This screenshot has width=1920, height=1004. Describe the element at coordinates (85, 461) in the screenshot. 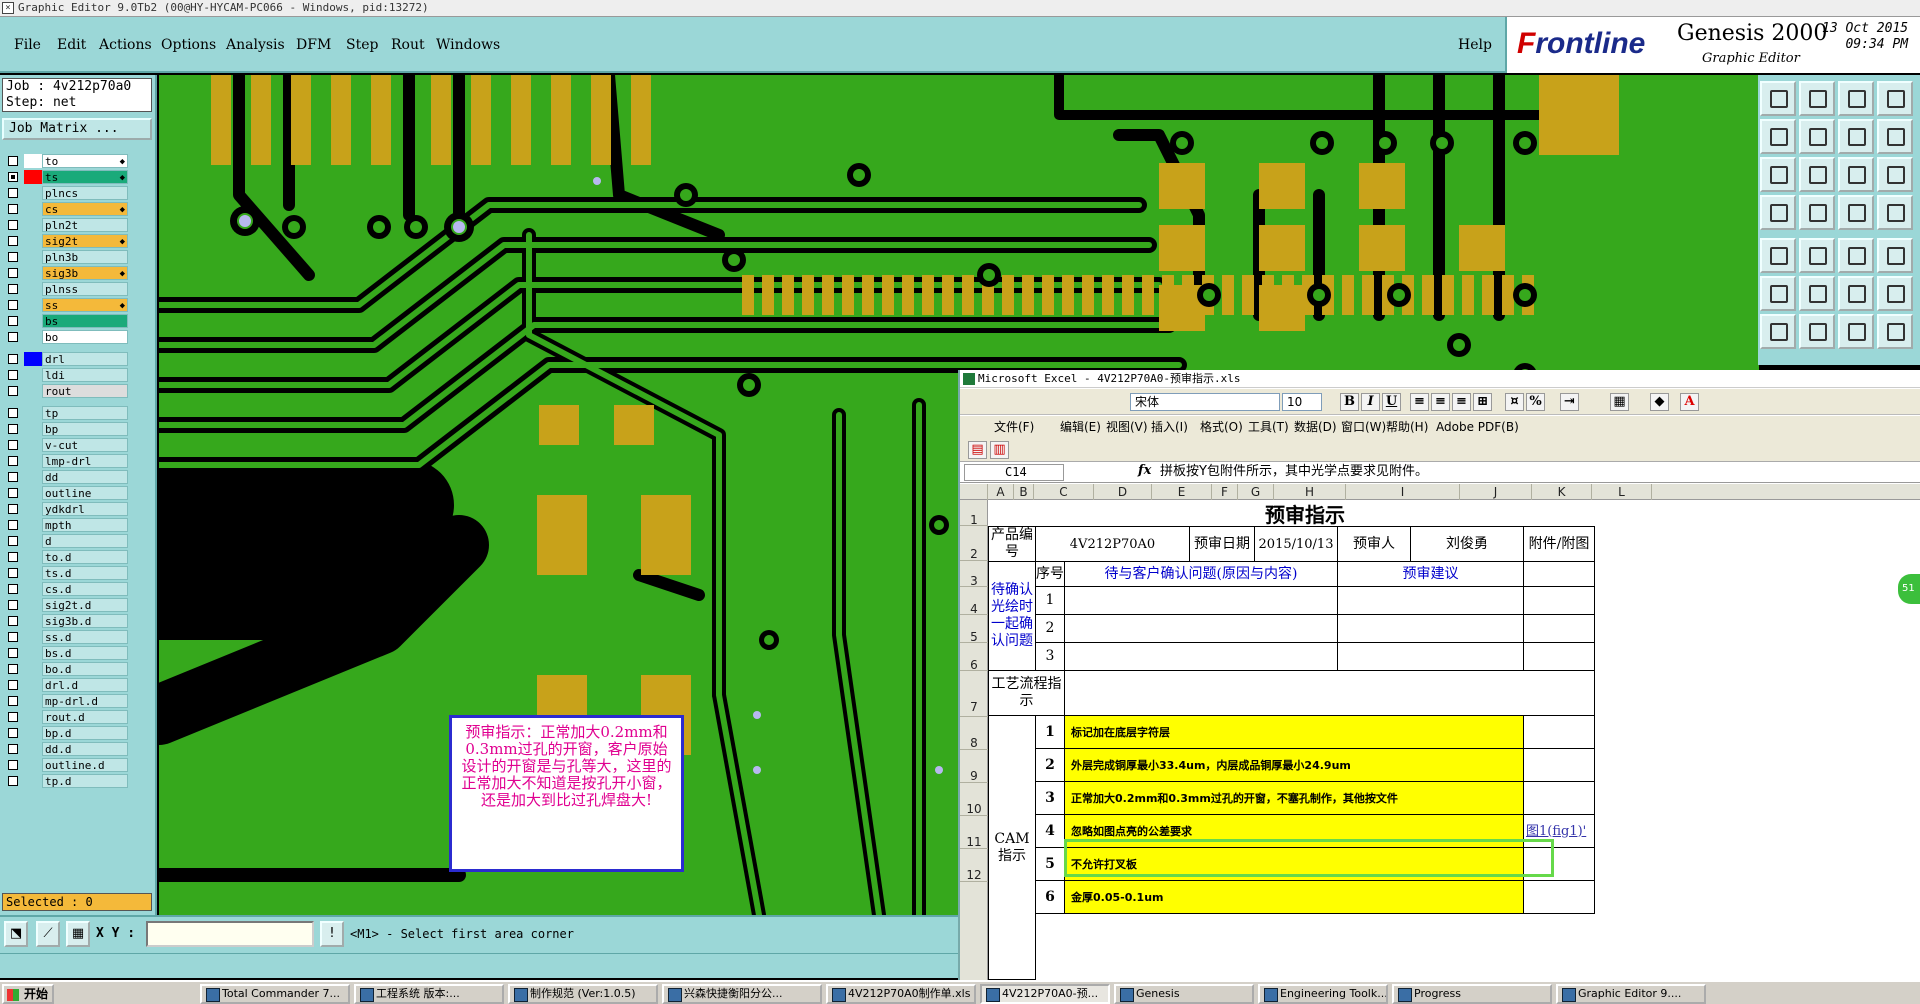

I see `layer-name: lmp-drl` at that location.